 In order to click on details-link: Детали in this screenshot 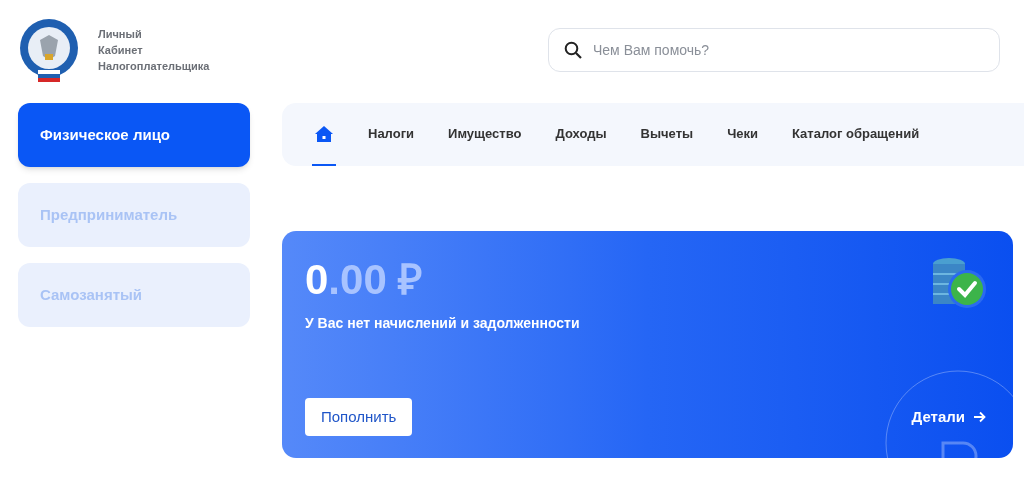, I will do `click(948, 417)`.